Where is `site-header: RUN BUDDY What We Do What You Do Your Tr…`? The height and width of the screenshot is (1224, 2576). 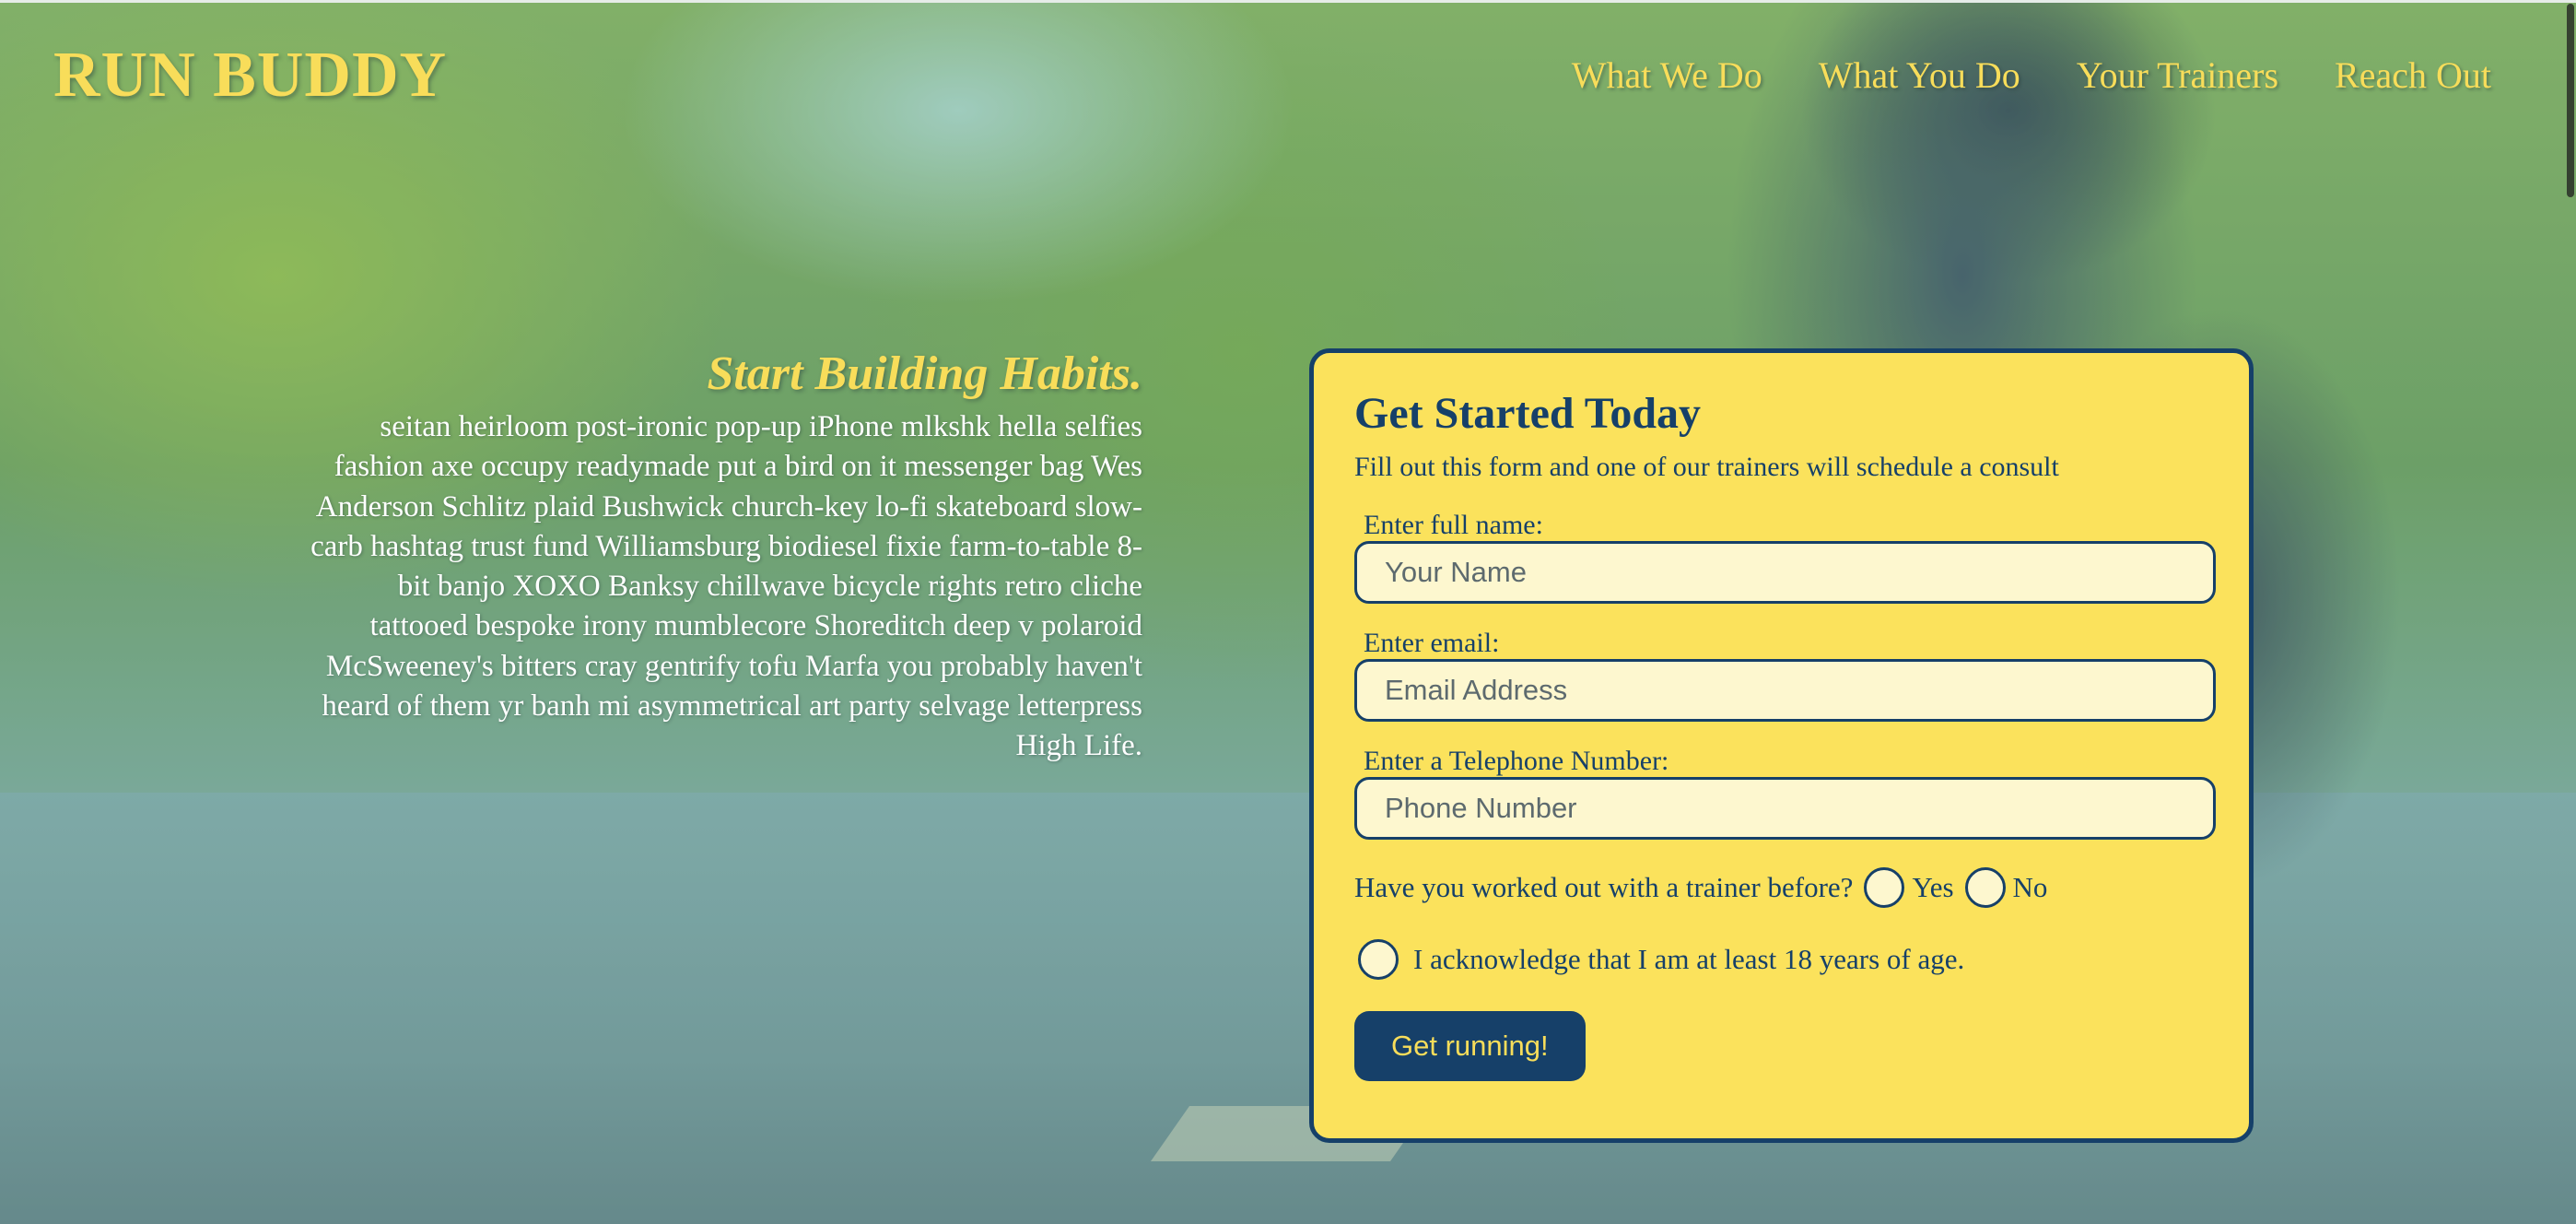 site-header: RUN BUDDY What We Do What You Do Your Tr… is located at coordinates (1288, 73).